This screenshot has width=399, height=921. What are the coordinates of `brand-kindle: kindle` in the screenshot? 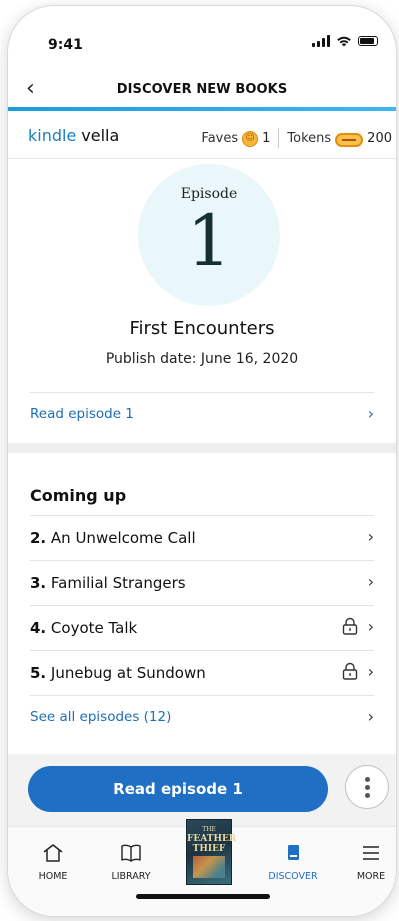 It's located at (52, 135).